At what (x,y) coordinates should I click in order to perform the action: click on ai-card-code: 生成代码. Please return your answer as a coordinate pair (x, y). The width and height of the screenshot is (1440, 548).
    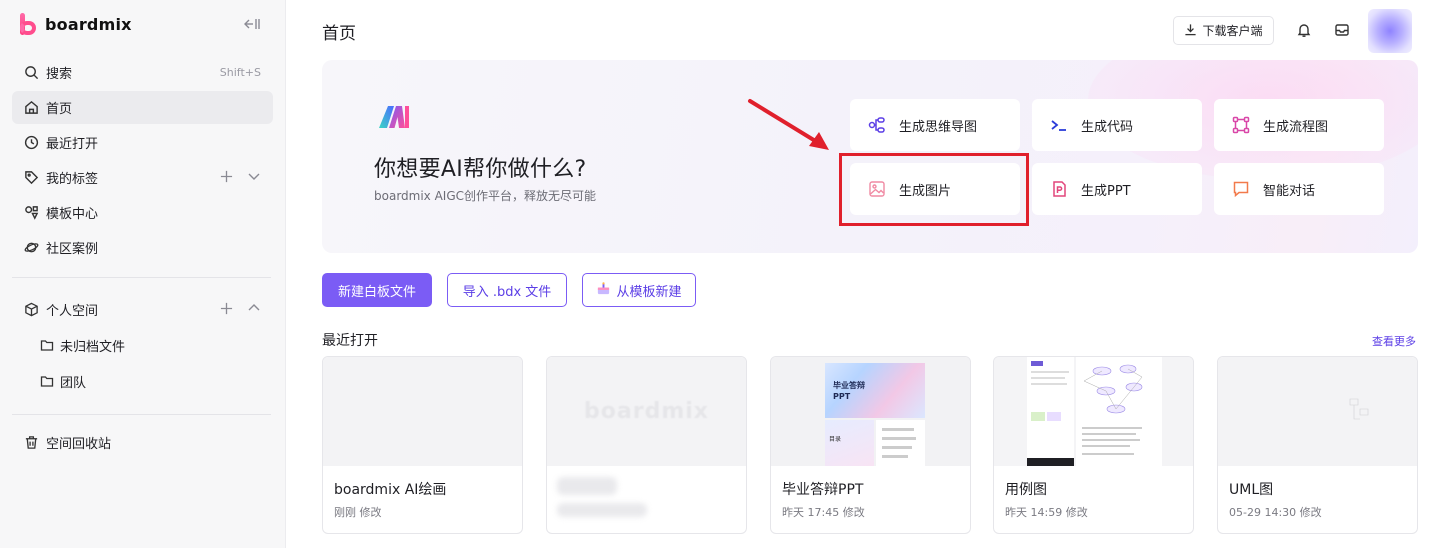
    Looking at the image, I should click on (1117, 125).